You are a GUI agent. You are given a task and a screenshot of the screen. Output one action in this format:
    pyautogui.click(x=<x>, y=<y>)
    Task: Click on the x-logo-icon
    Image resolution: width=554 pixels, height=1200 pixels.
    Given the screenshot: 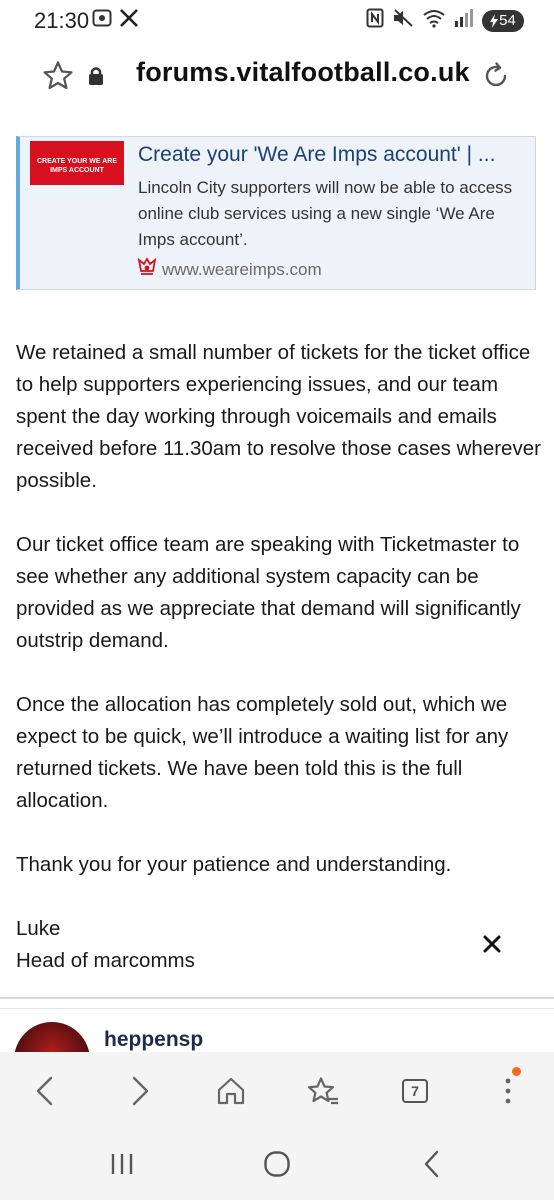 What is the action you would take?
    pyautogui.click(x=129, y=20)
    